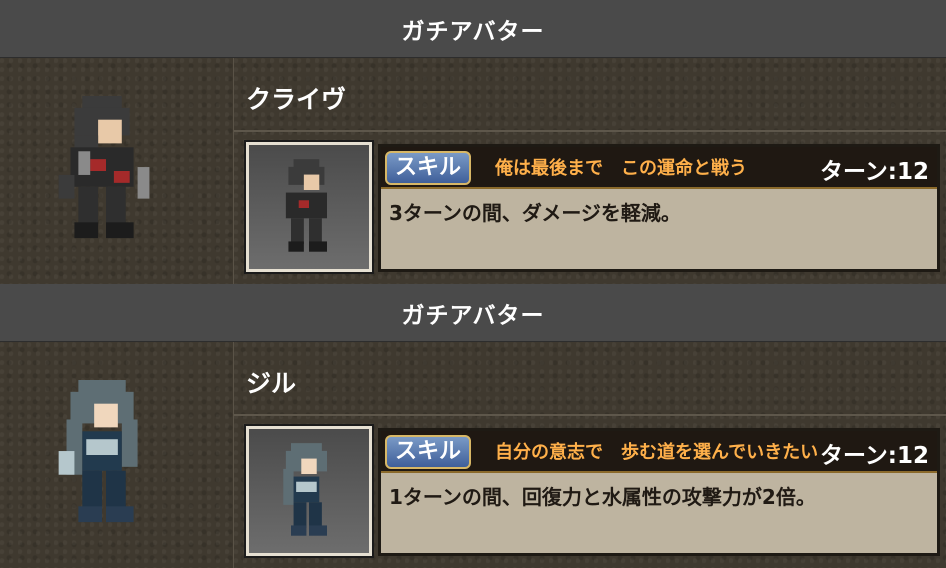 Image resolution: width=946 pixels, height=568 pixels. I want to click on skill-header: スキル 自分の意志で 歩む道を選んでいきたい ターン:12, so click(659, 452).